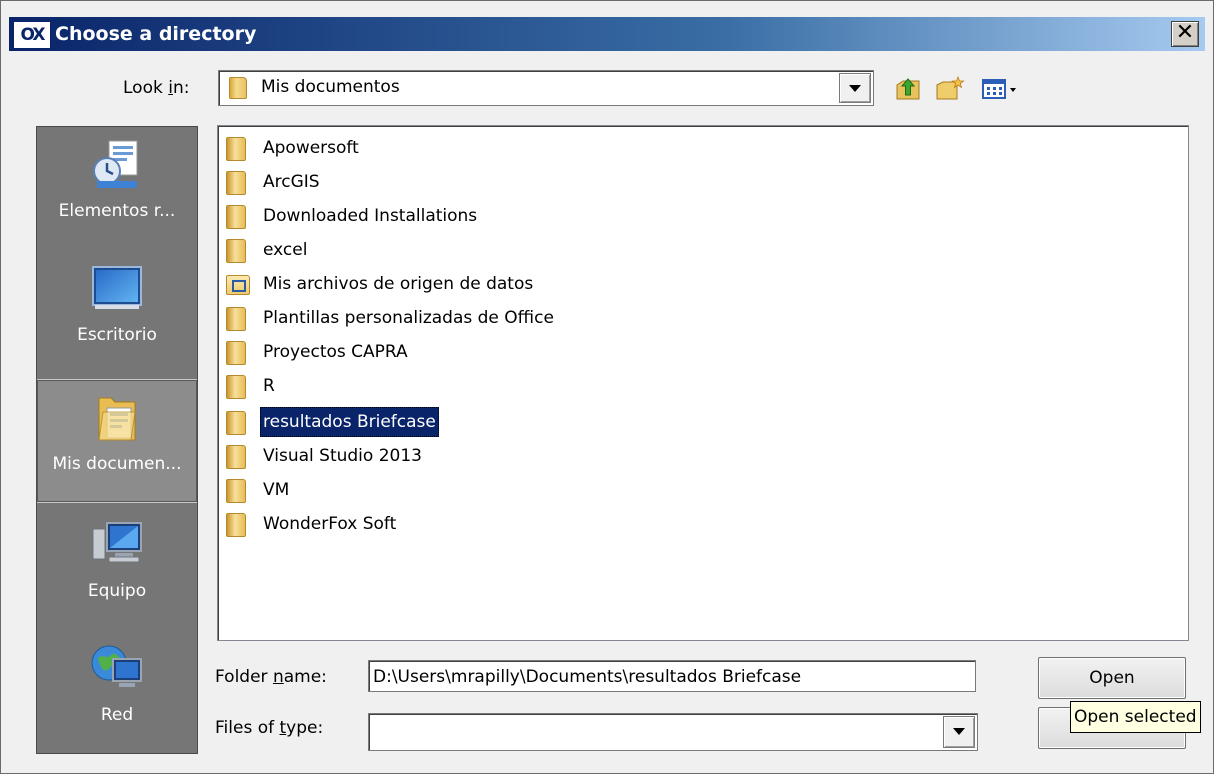  I want to click on files-of-type-combobox, so click(673, 732).